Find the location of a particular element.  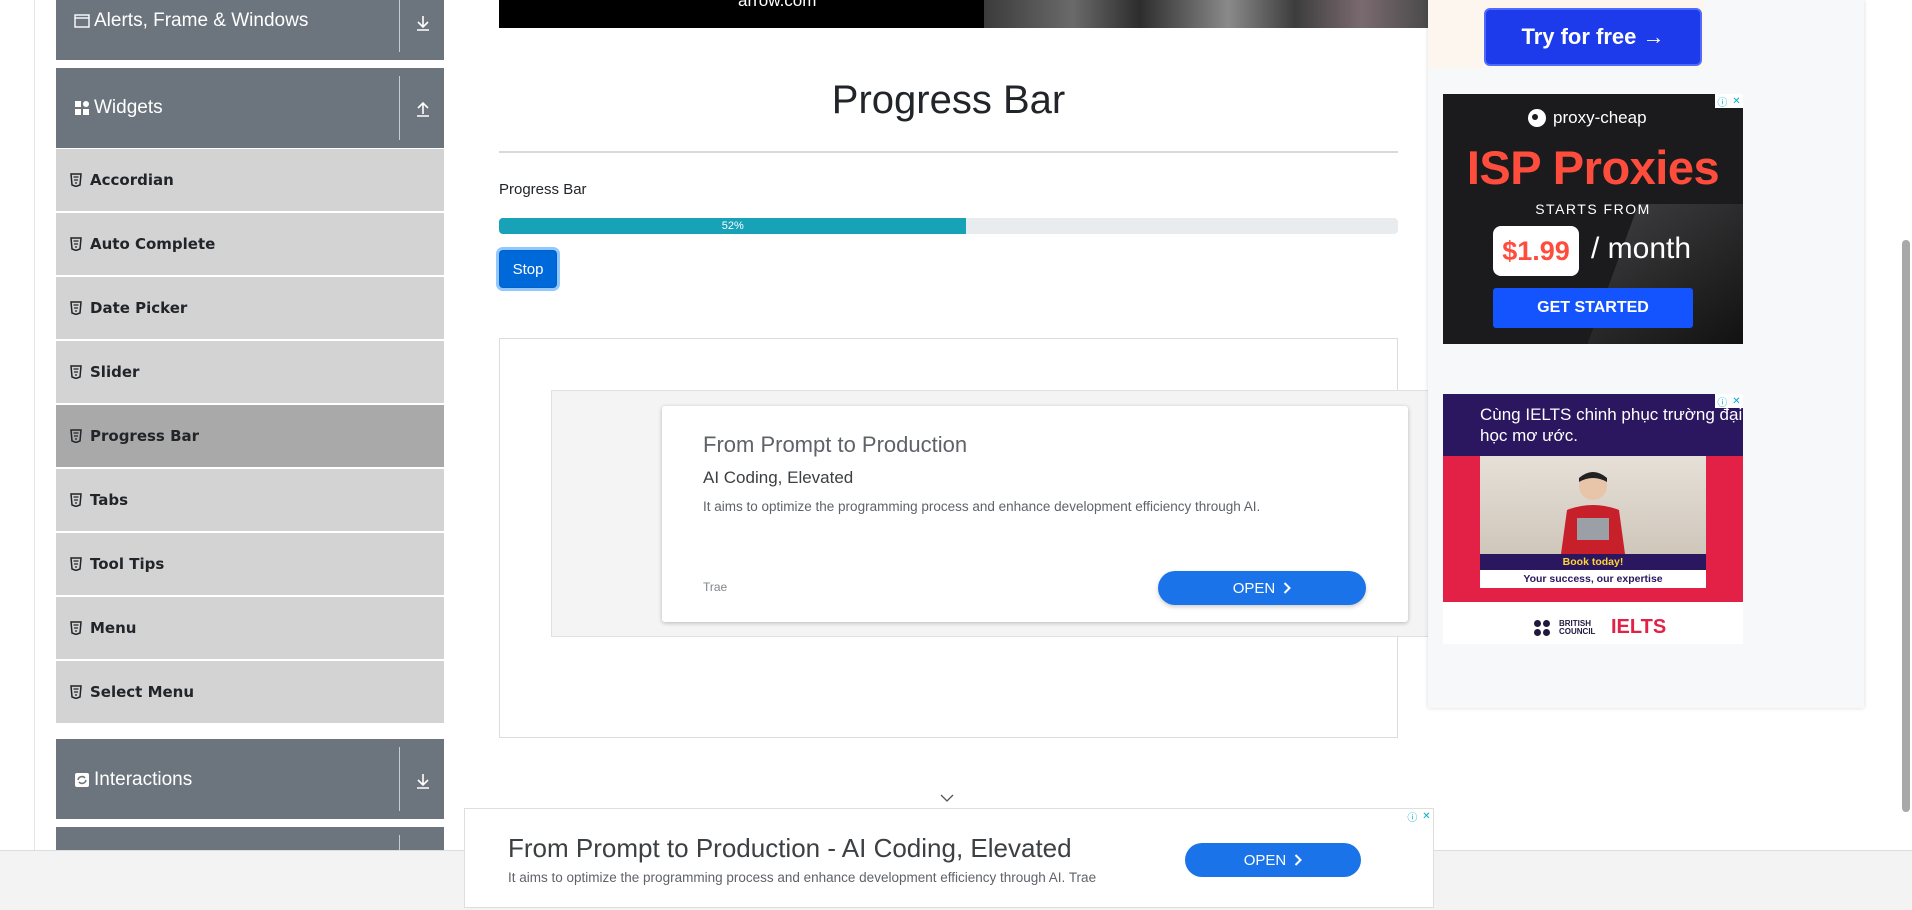

ad-open-label: OPEN is located at coordinates (1254, 588).